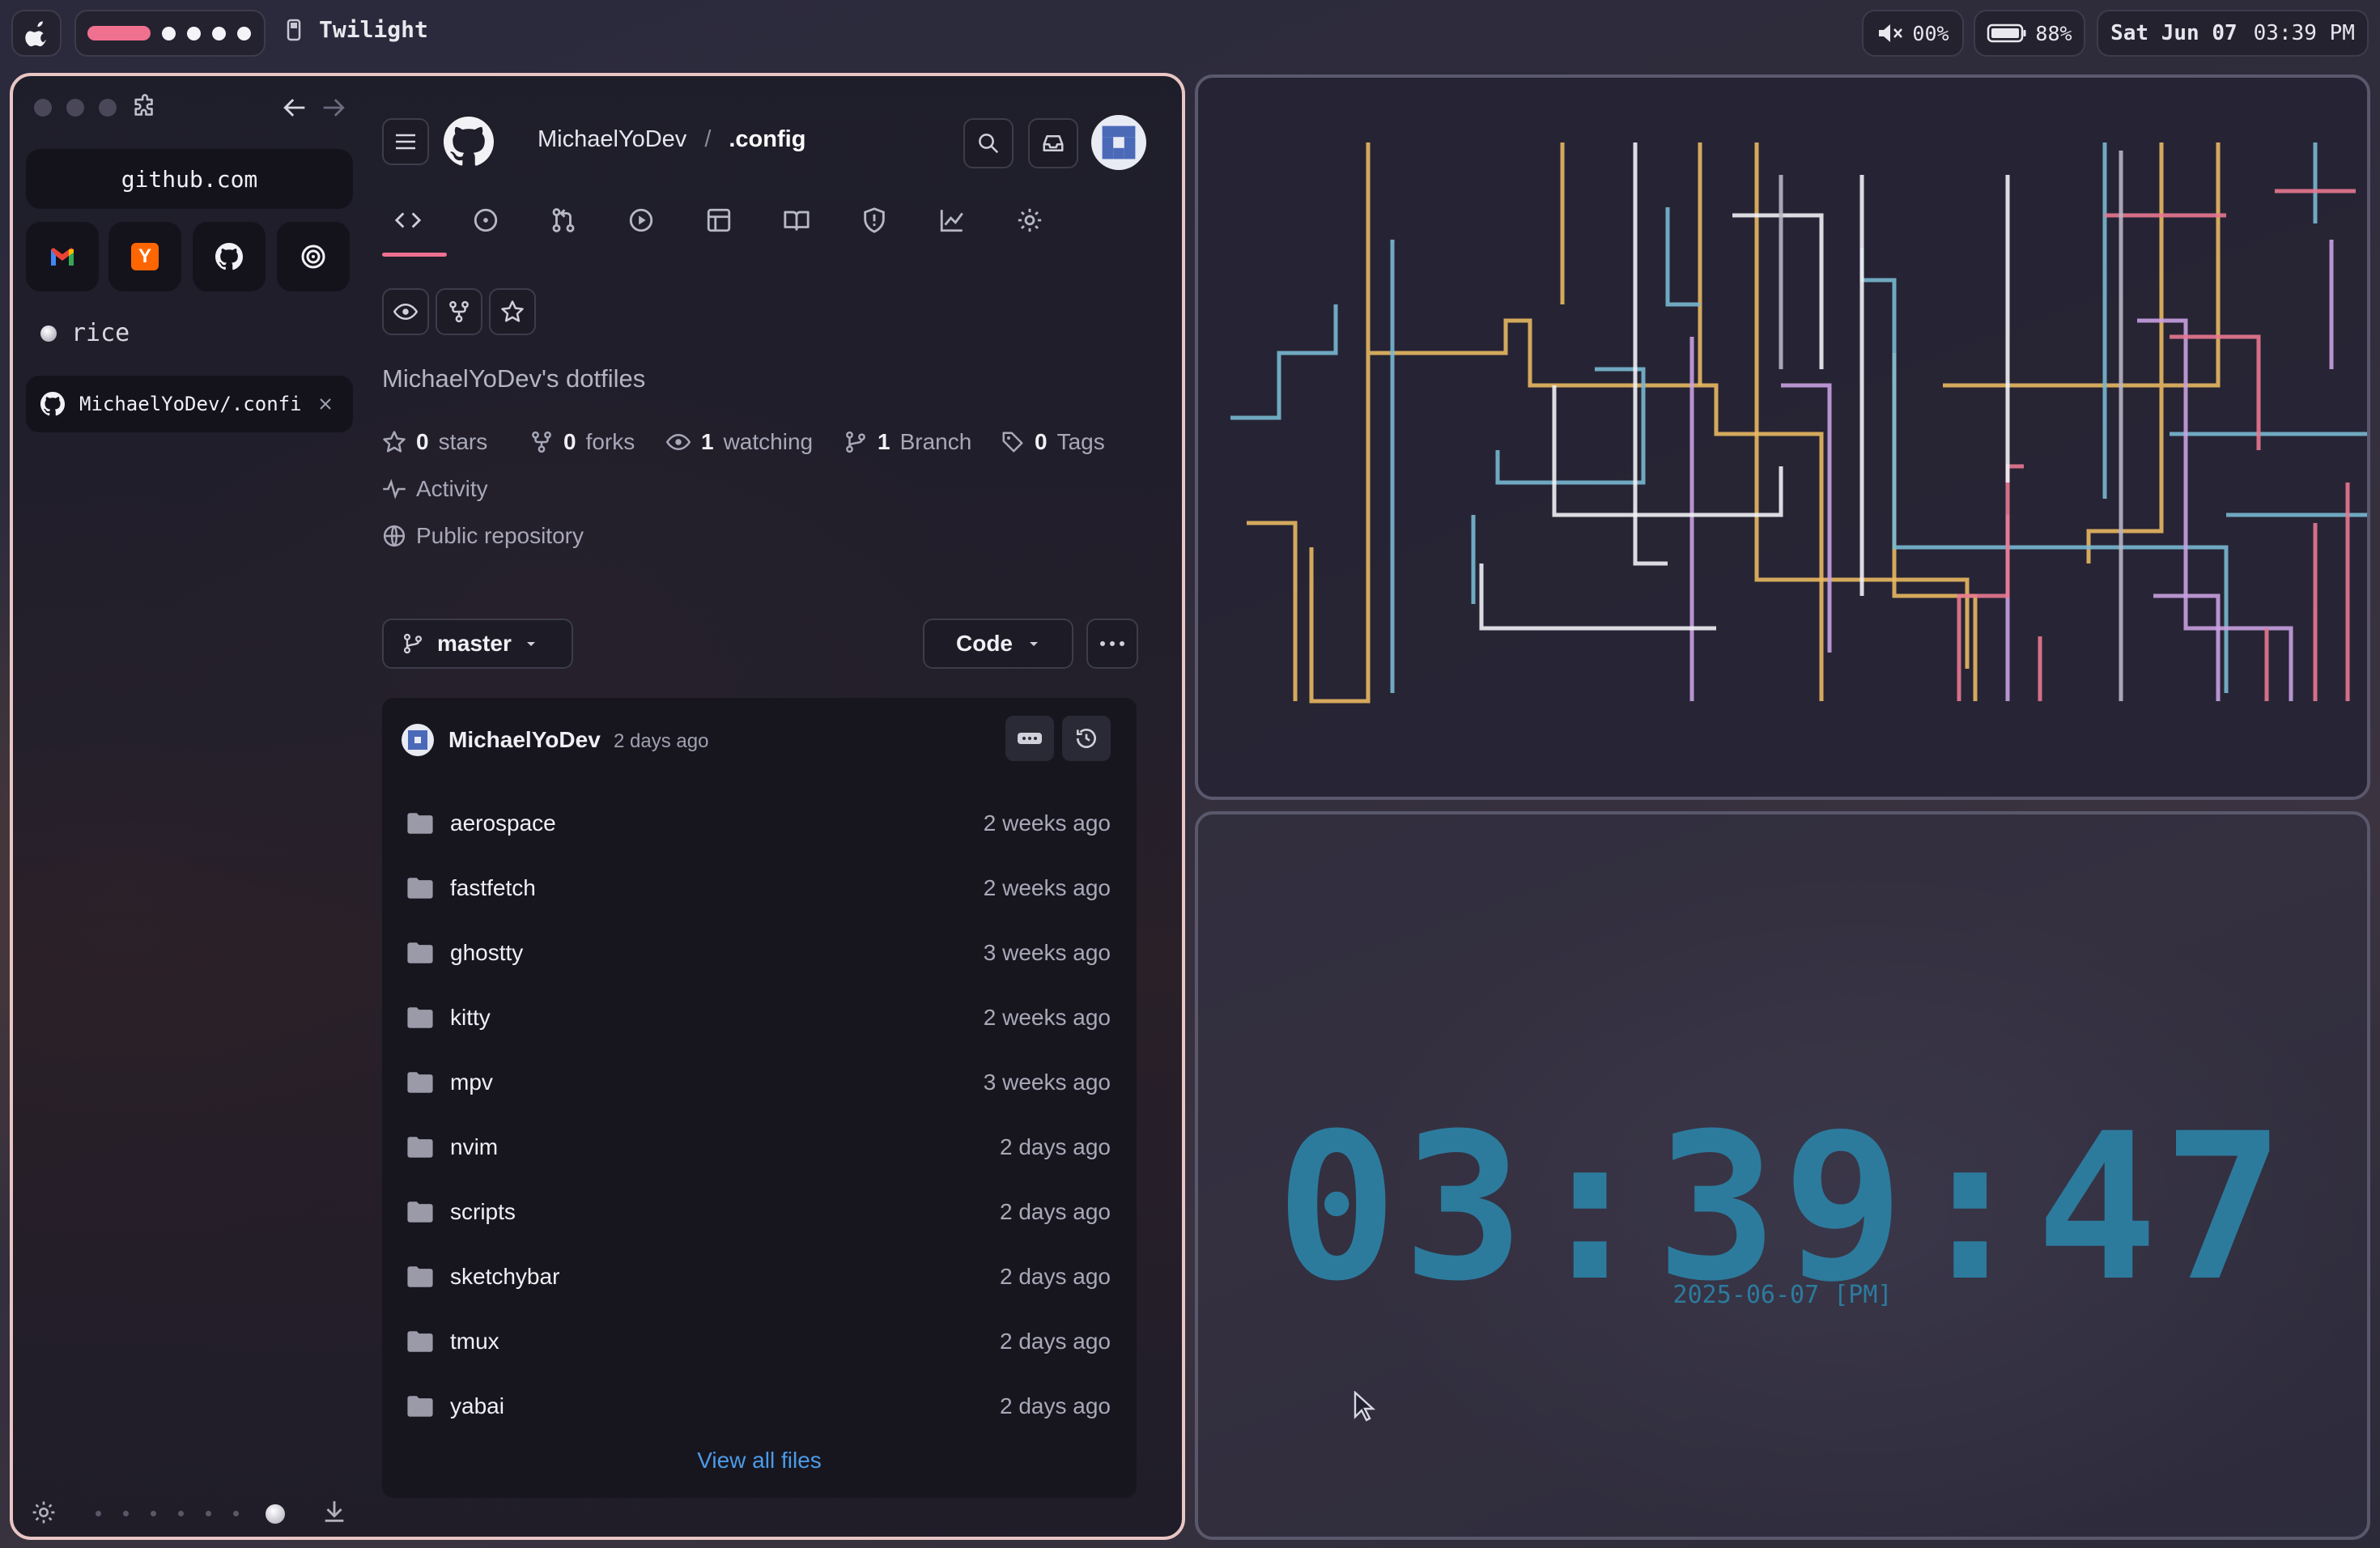 The width and height of the screenshot is (2380, 1548). I want to click on commit-time: 2 days ago, so click(661, 741).